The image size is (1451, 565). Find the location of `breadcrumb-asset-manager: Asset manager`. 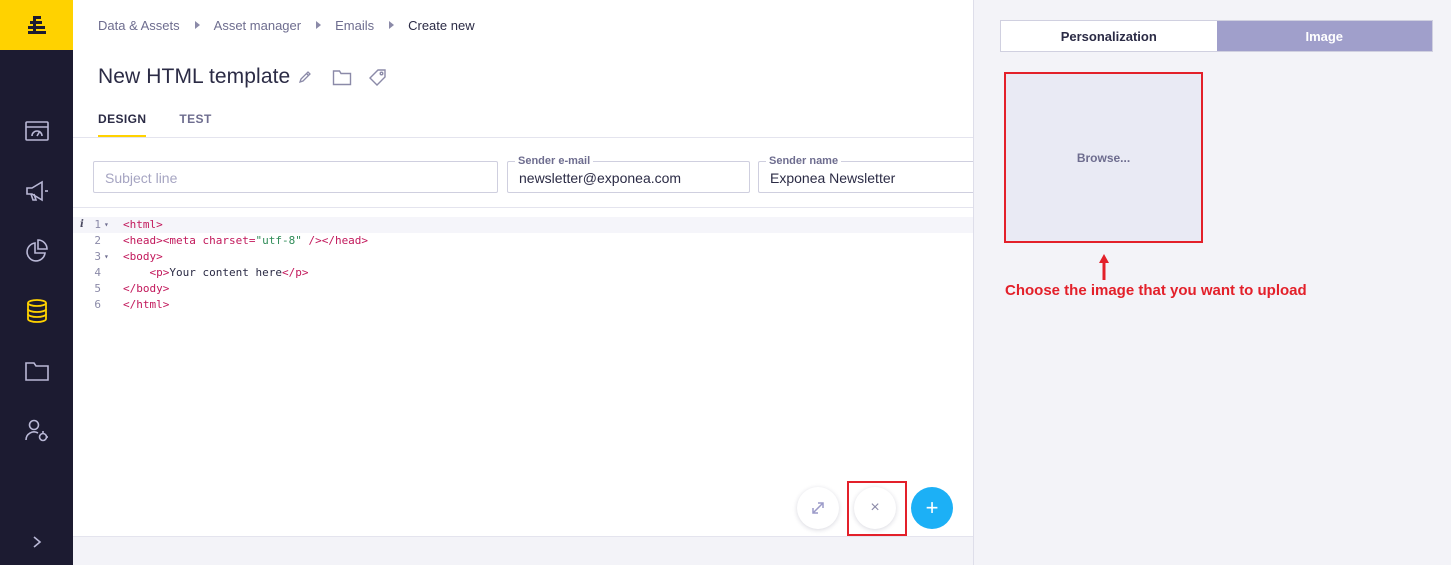

breadcrumb-asset-manager: Asset manager is located at coordinates (257, 25).